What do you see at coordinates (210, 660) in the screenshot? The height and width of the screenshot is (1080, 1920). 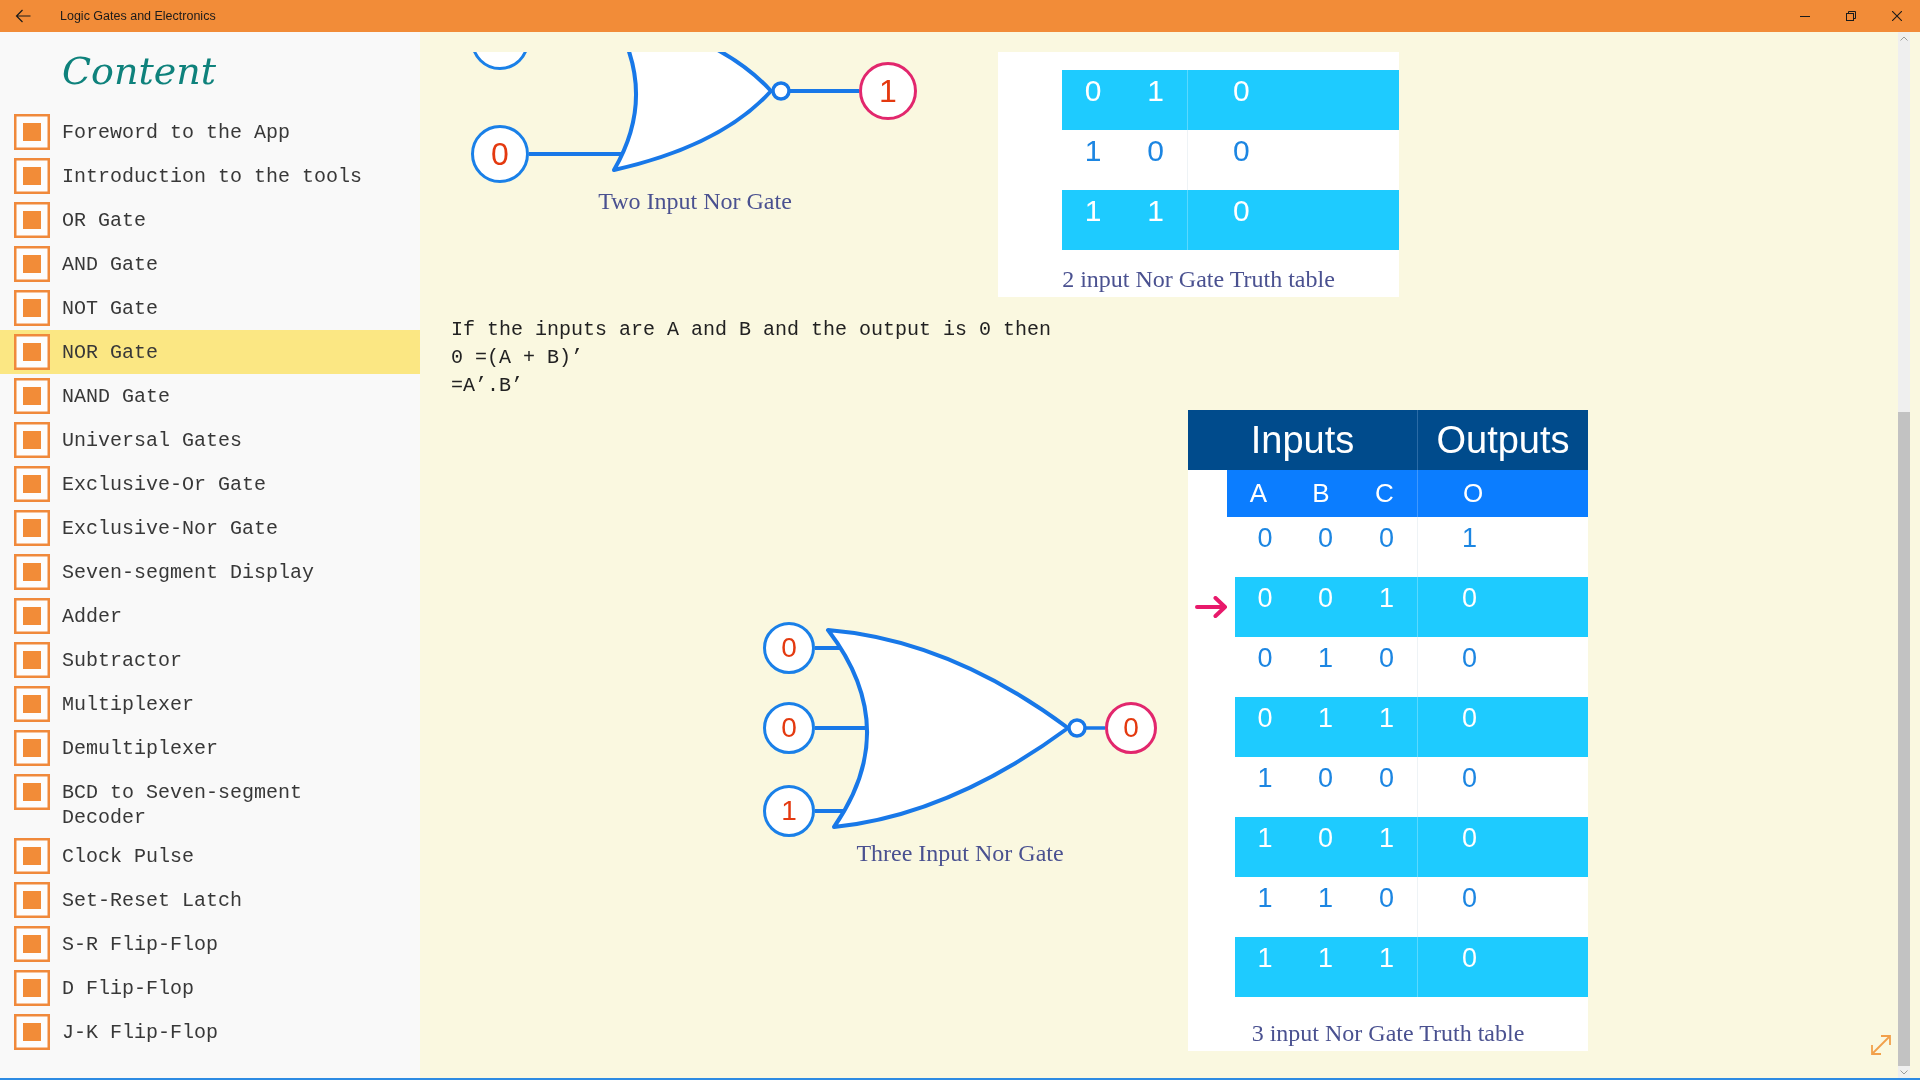 I see `sidebar-item: Subtractor` at bounding box center [210, 660].